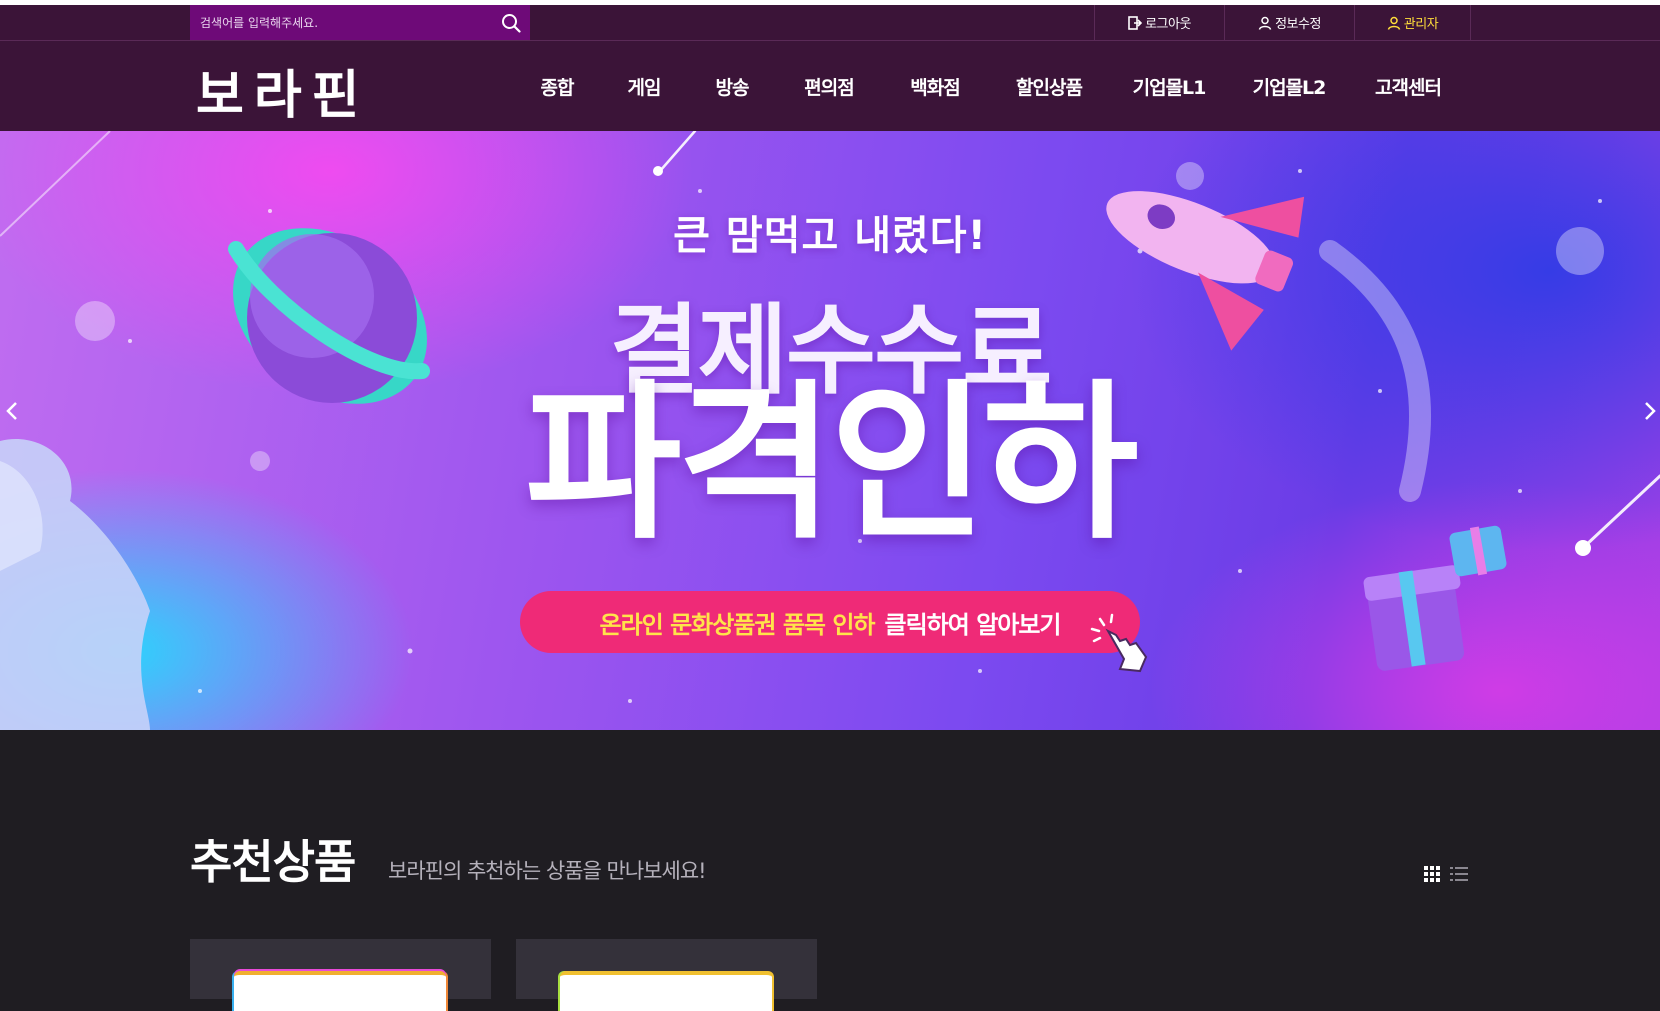 The width and height of the screenshot is (1660, 1011). What do you see at coordinates (547, 871) in the screenshot?
I see `recommend-subtitle: 보라핀의 추천하는 상품을 만나보세요!` at bounding box center [547, 871].